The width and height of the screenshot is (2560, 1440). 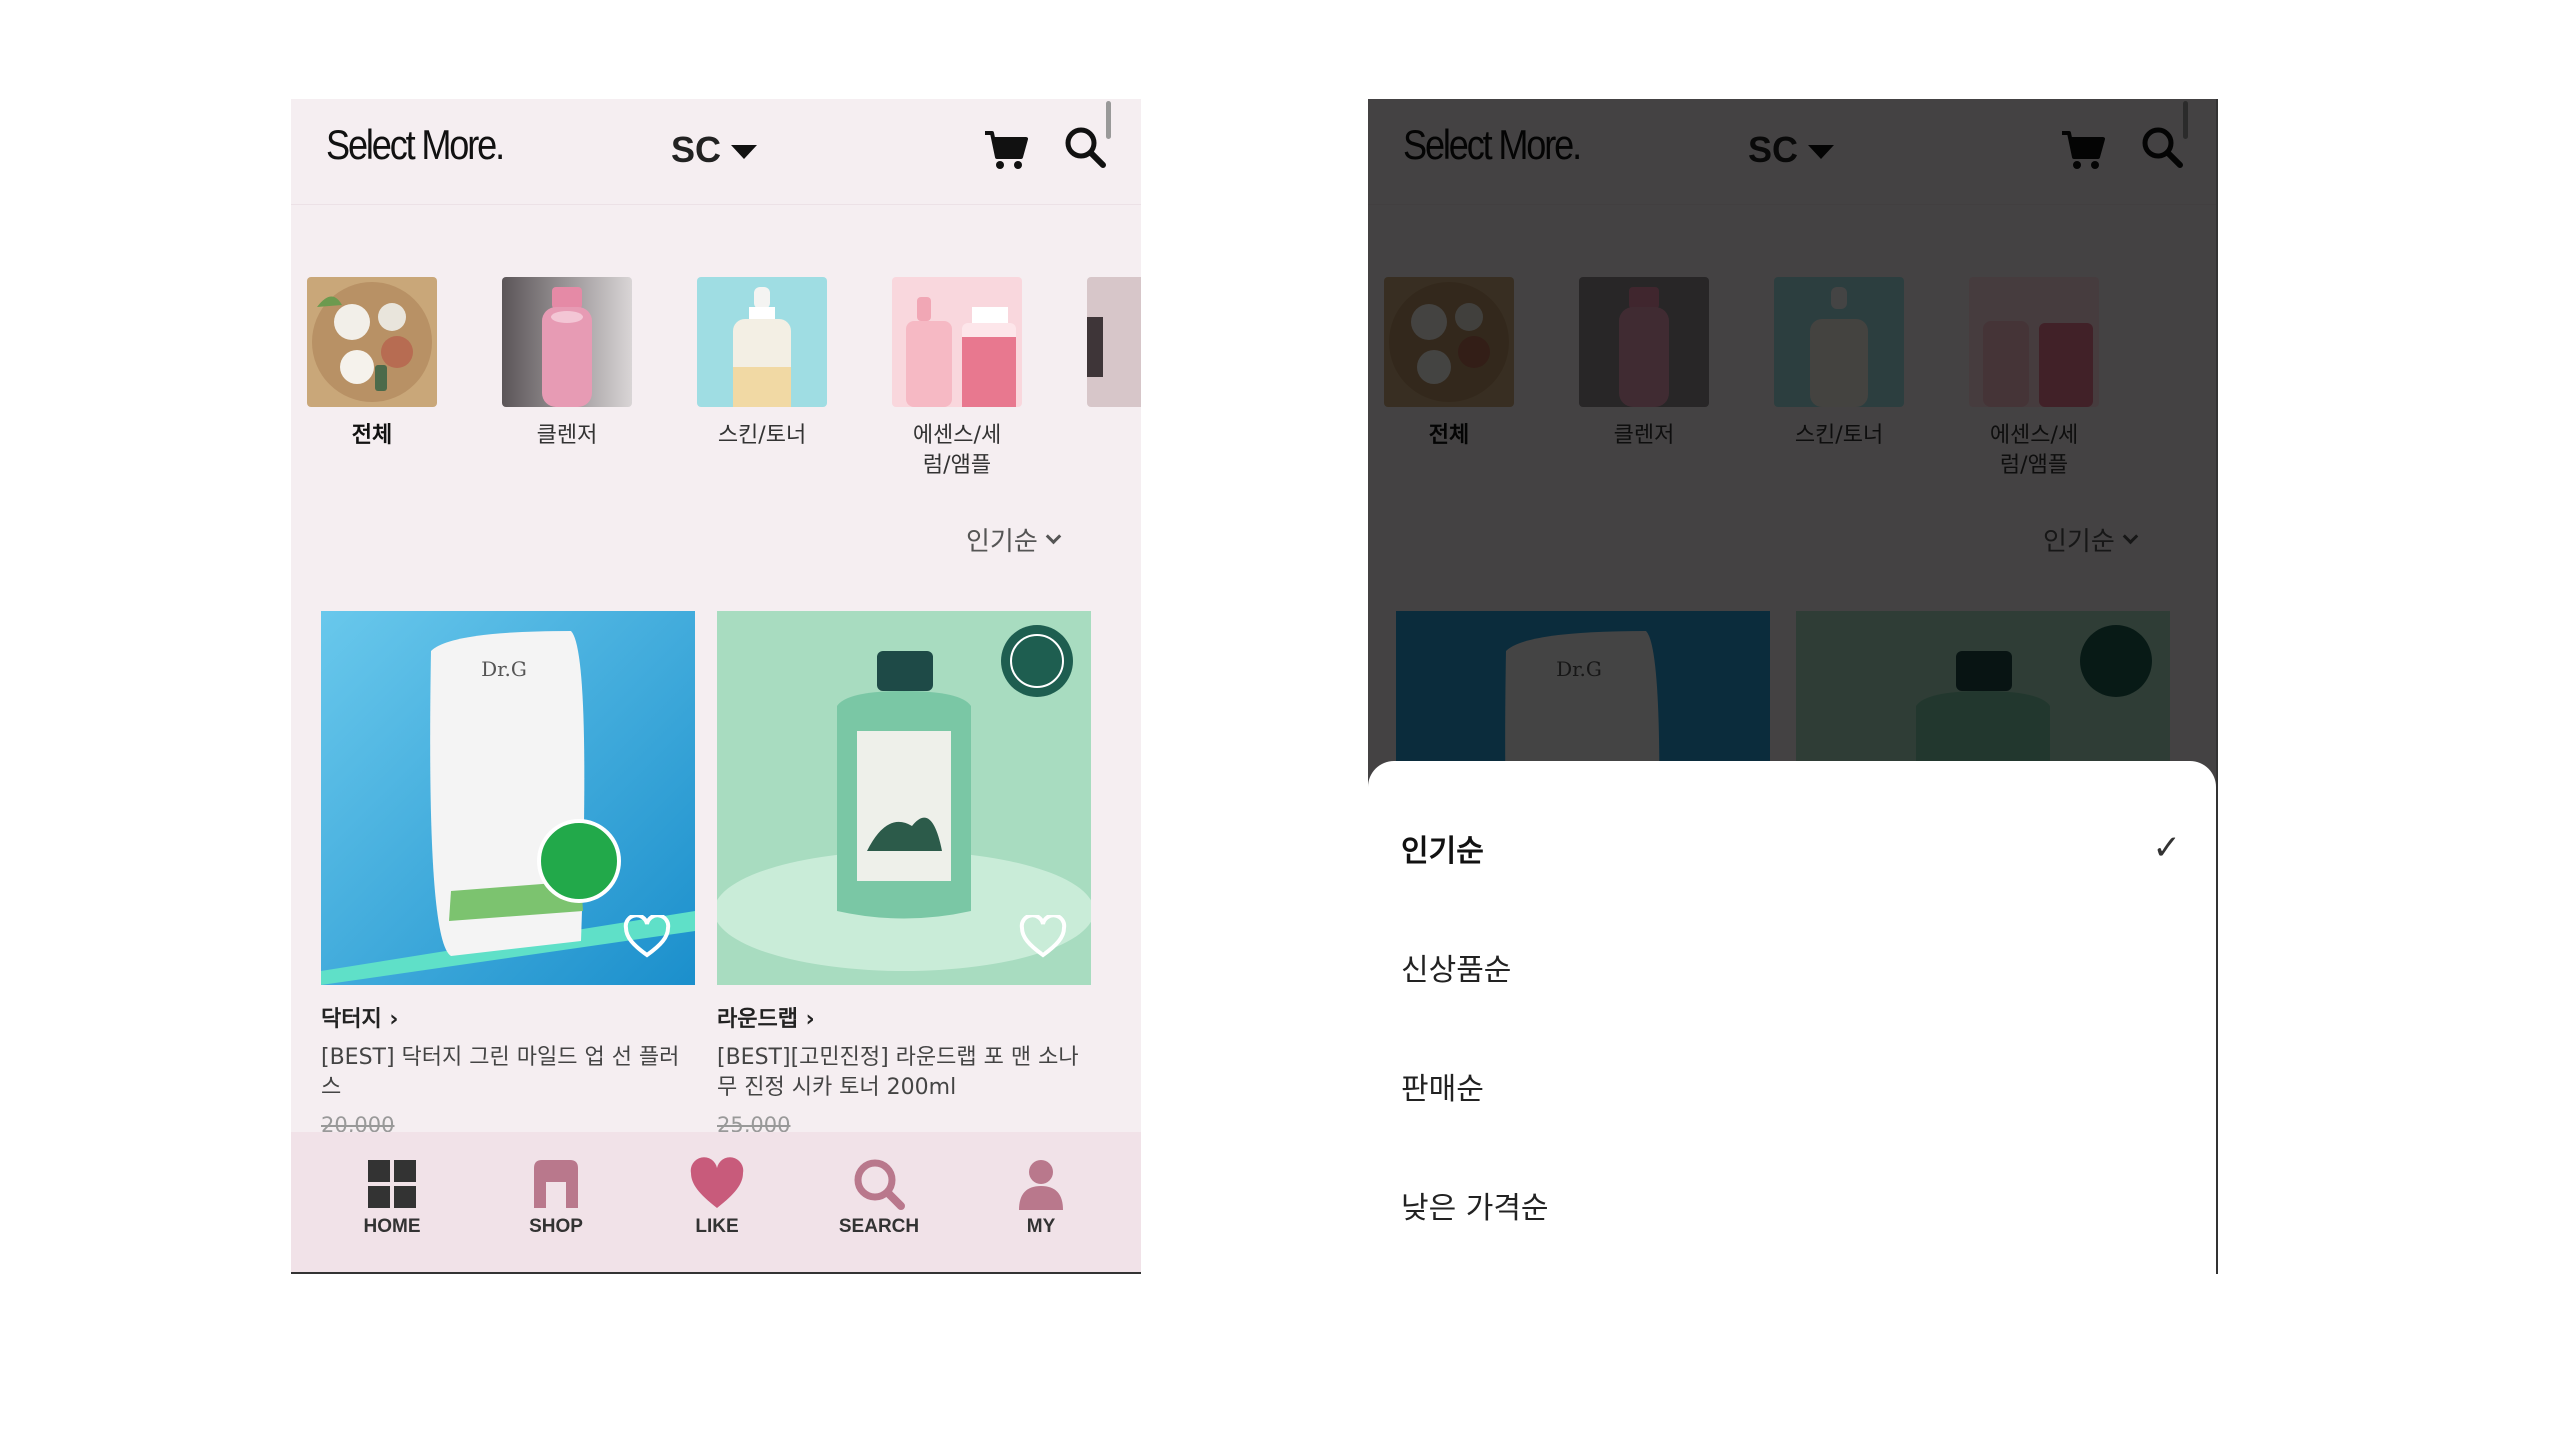 I want to click on category-label: 에센스/세 럼/앰플, so click(x=957, y=450).